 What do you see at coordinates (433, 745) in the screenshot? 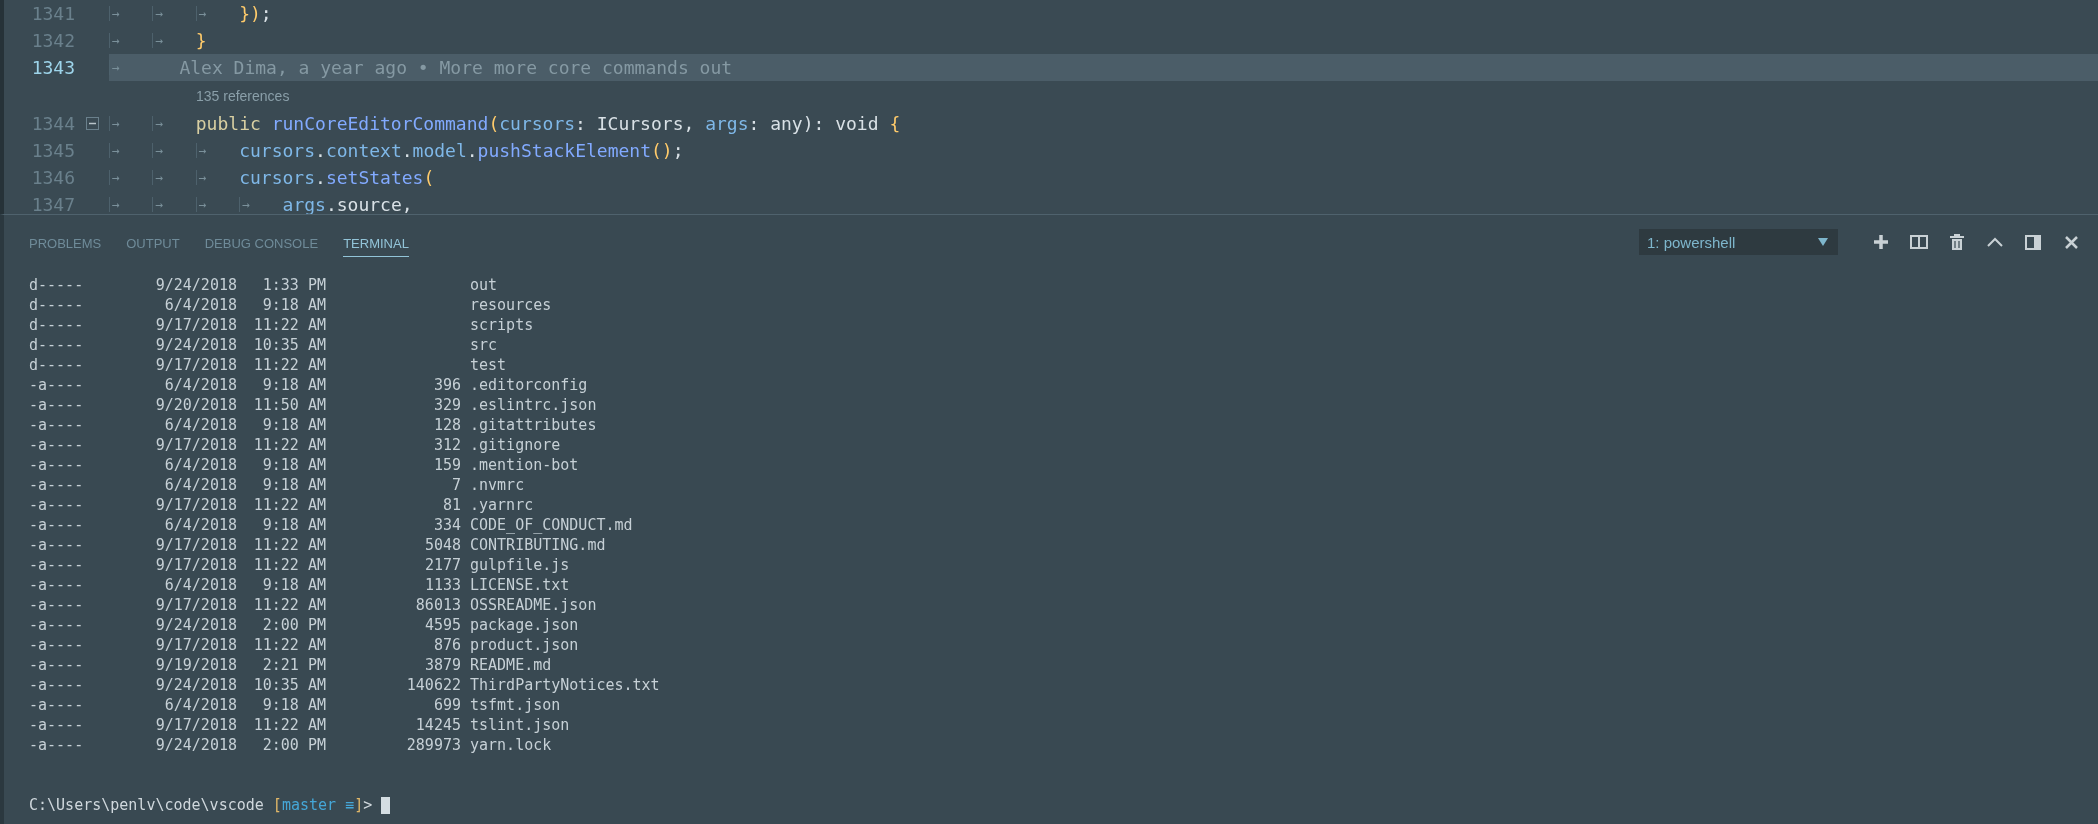
I see `file-size: 289973` at bounding box center [433, 745].